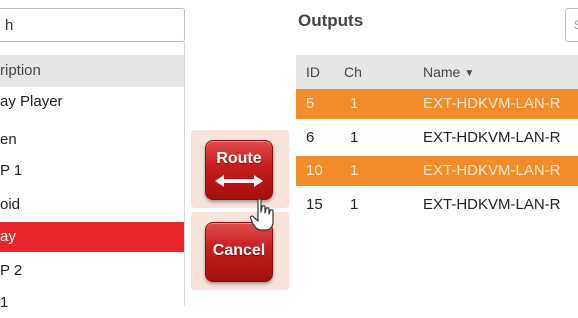 Image resolution: width=578 pixels, height=318 pixels. I want to click on input-list-item: P 1, so click(92, 171).